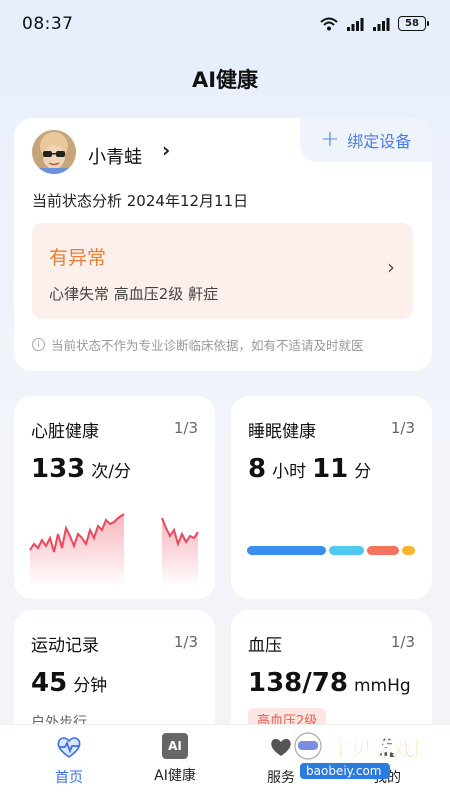 The width and height of the screenshot is (450, 800). Describe the element at coordinates (175, 776) in the screenshot. I see `tab-label: AI健康` at that location.